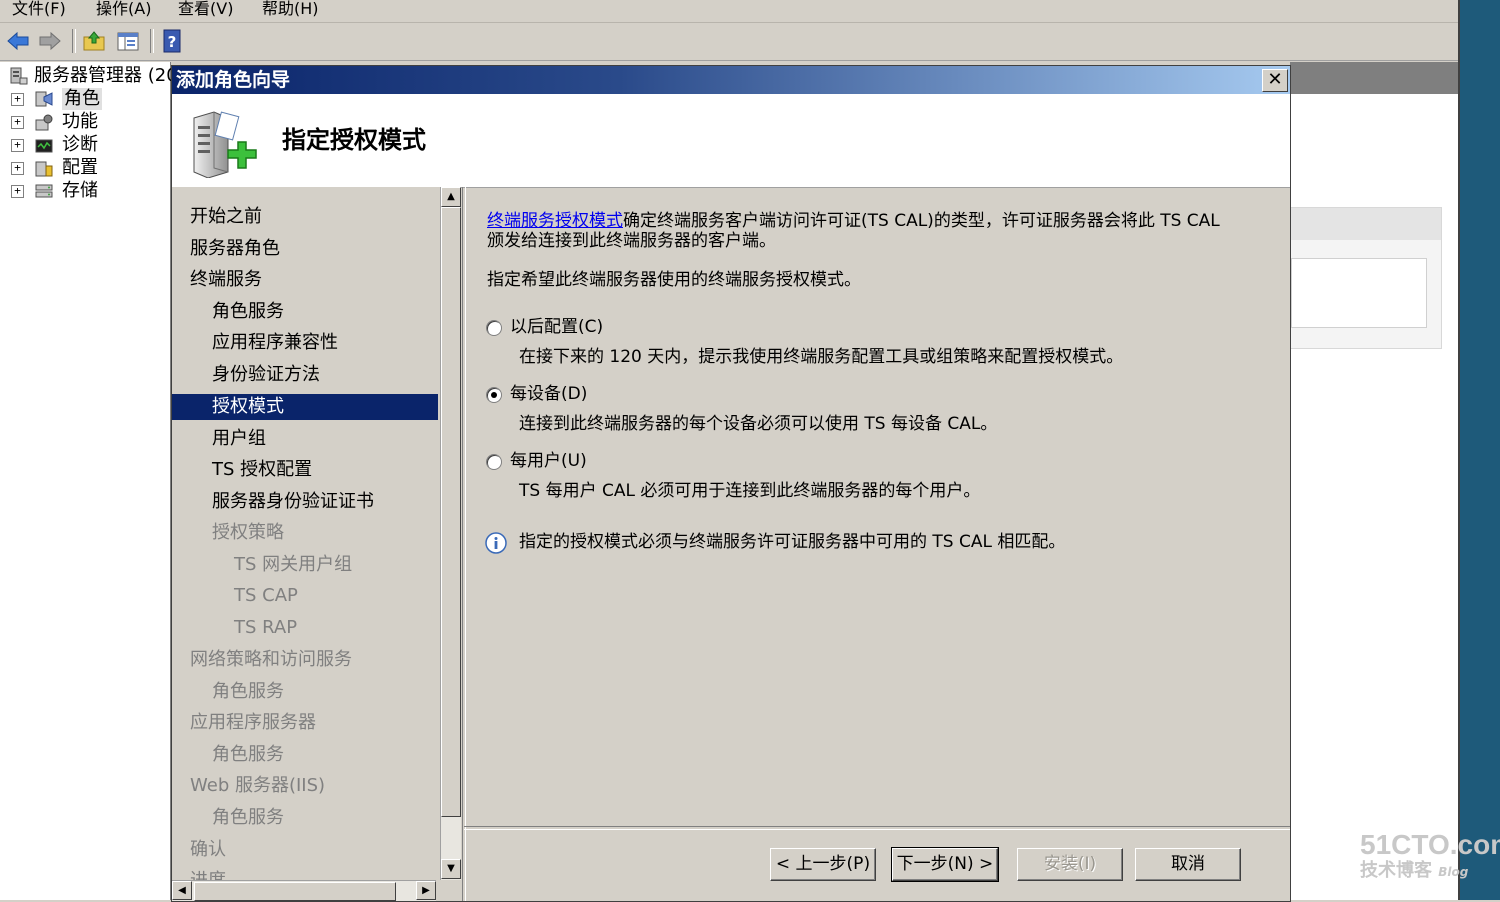 The image size is (1500, 902). What do you see at coordinates (182, 890) in the screenshot?
I see `scroll-left-icon: ◀` at bounding box center [182, 890].